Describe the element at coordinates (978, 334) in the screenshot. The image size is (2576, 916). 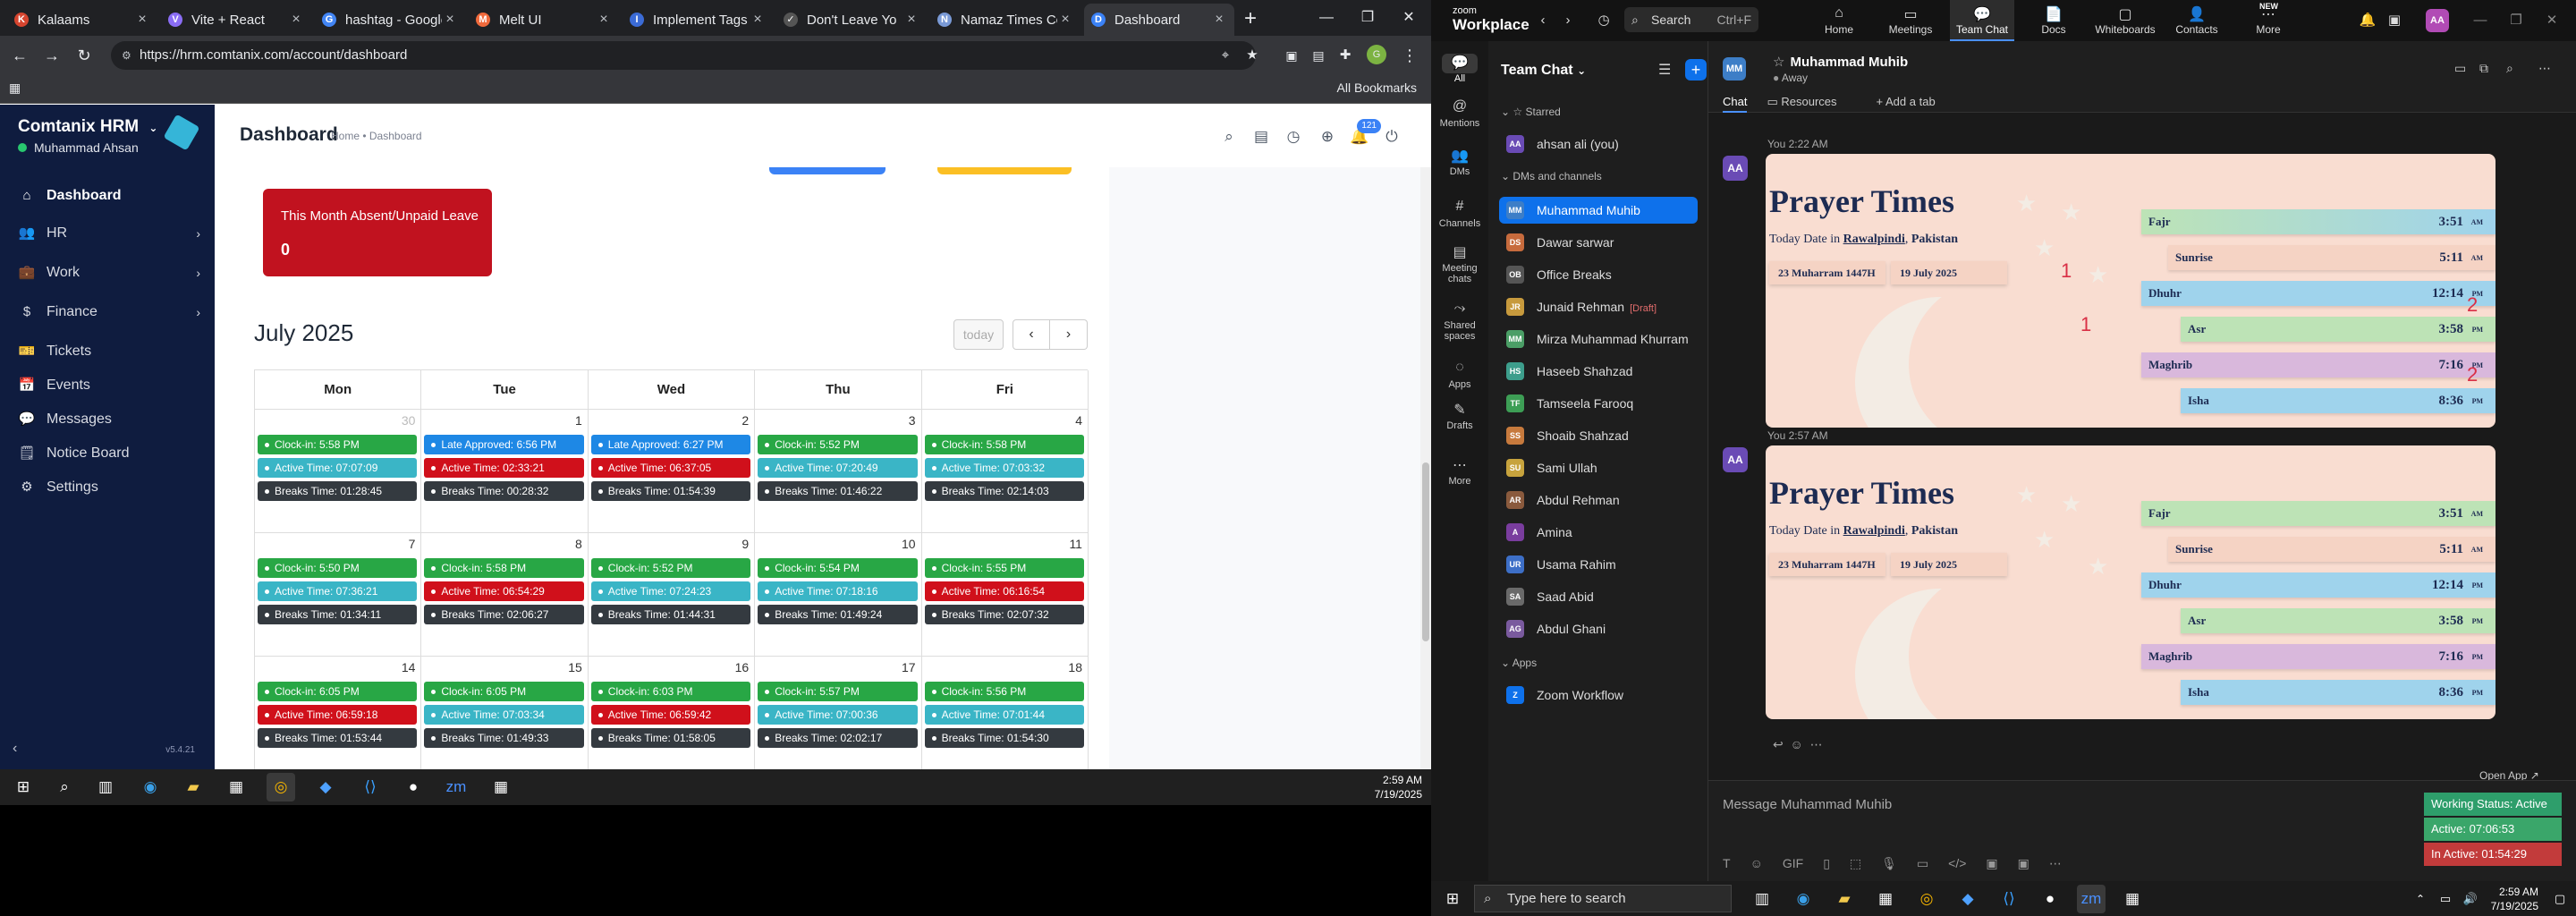
I see `today-button: today` at that location.